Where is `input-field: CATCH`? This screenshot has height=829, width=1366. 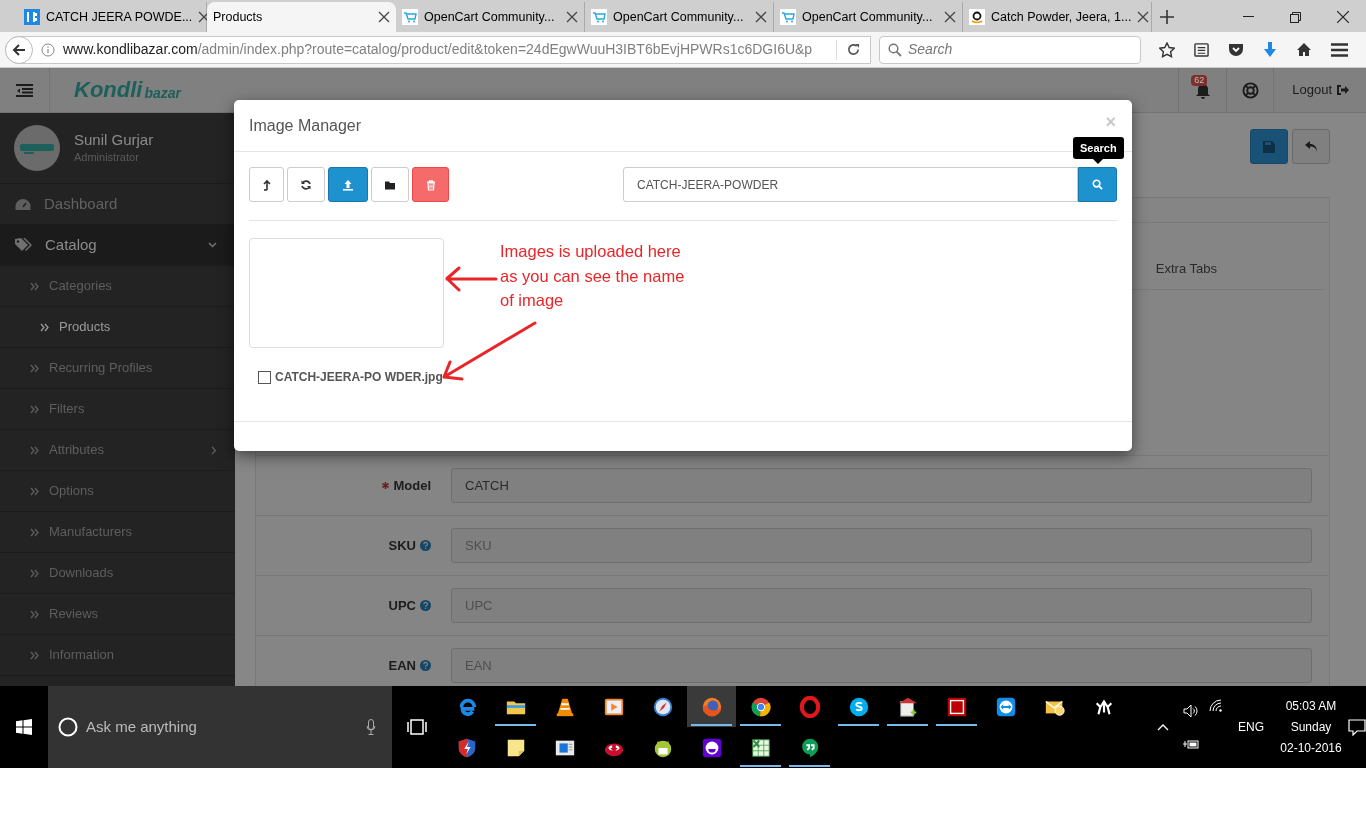
input-field: CATCH is located at coordinates (881, 485).